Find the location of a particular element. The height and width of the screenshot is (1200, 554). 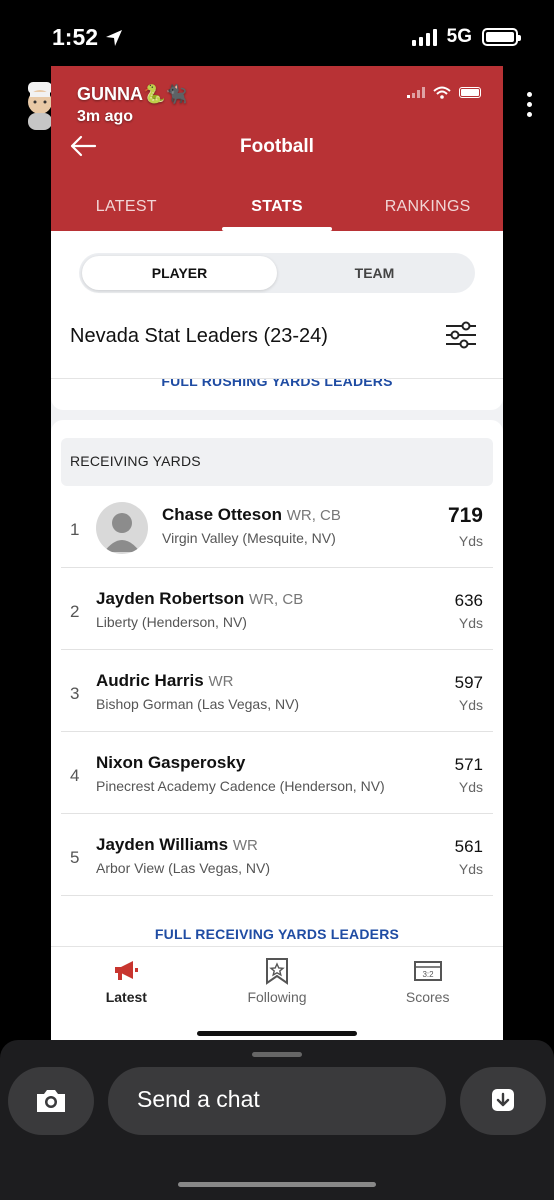

nav-latest: Latest is located at coordinates (126, 993).